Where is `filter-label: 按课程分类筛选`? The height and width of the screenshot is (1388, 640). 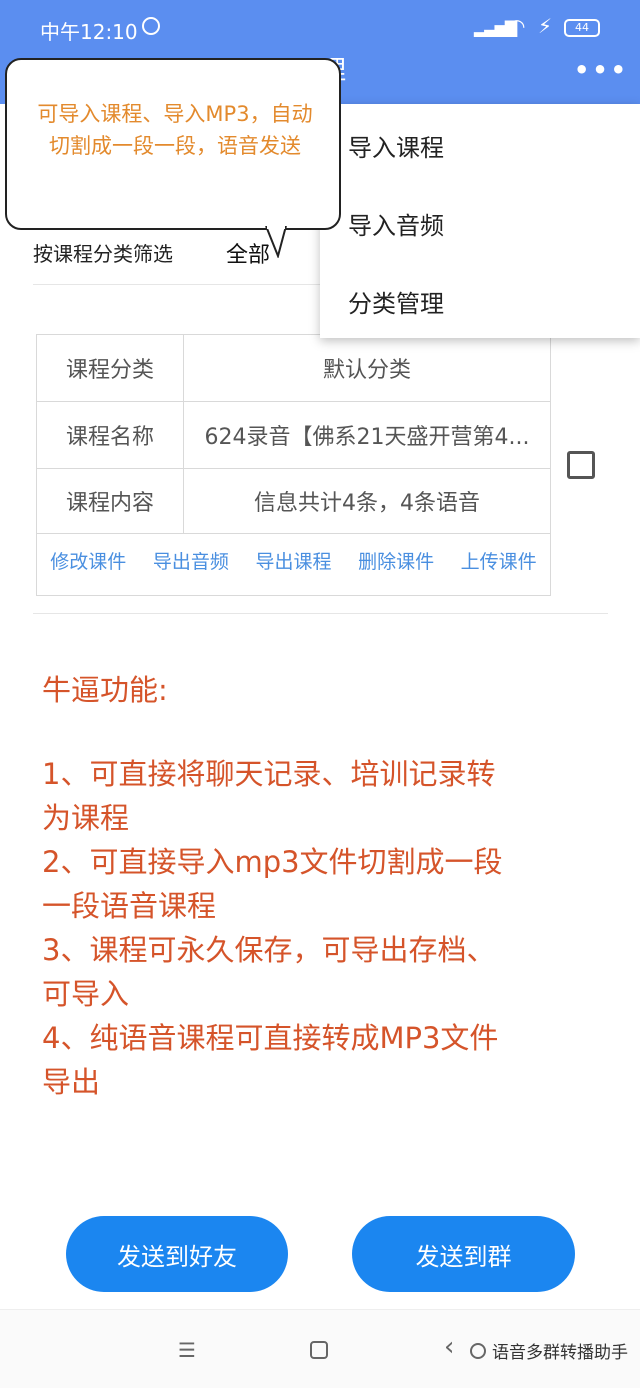
filter-label: 按课程分类筛选 is located at coordinates (103, 254).